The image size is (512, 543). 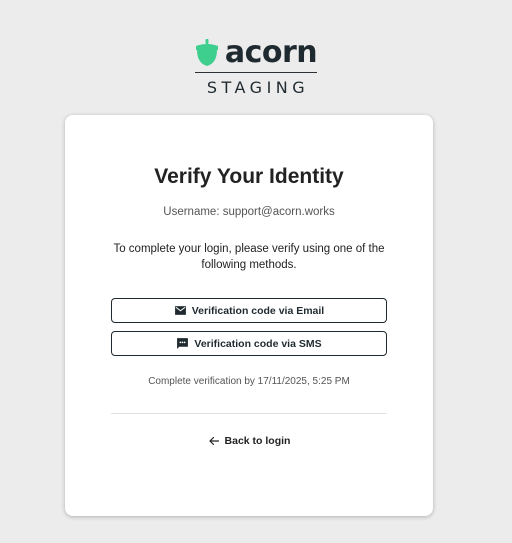 What do you see at coordinates (249, 176) in the screenshot?
I see `page-title: Verify Your Identity` at bounding box center [249, 176].